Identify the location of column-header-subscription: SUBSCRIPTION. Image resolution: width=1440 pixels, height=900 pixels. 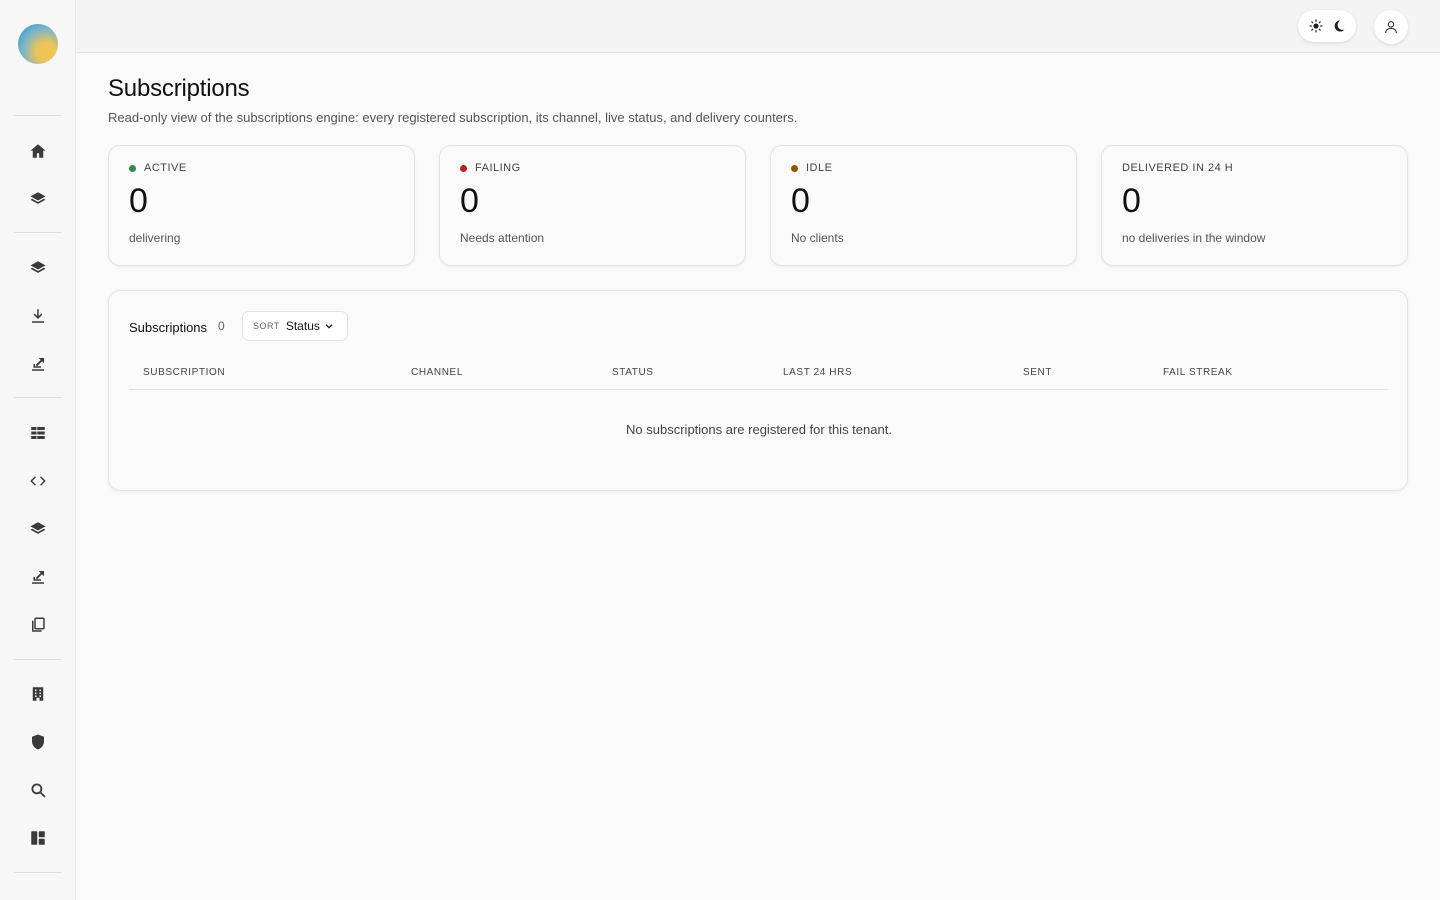
(184, 372).